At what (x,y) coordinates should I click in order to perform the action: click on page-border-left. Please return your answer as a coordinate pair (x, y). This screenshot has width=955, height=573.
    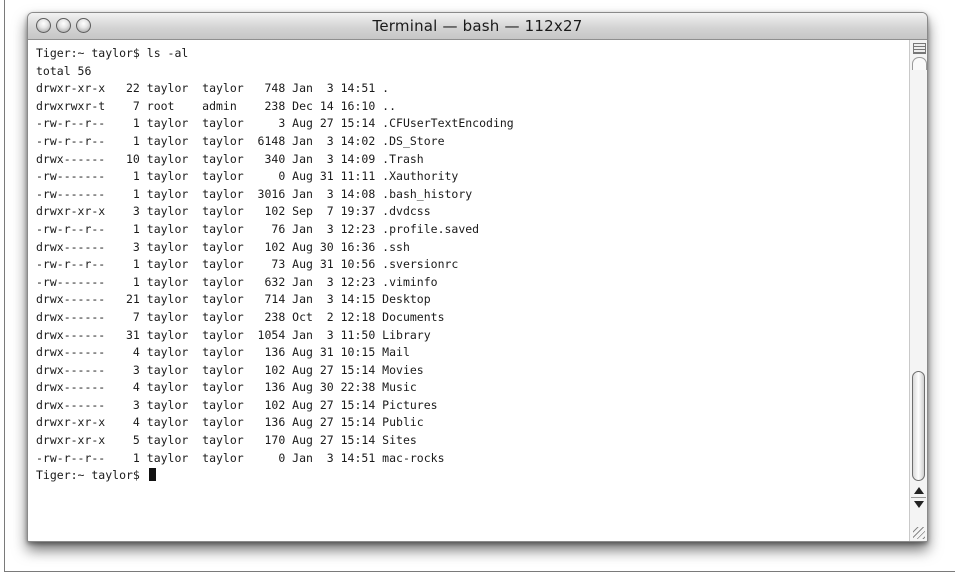
    Looking at the image, I should click on (4, 285).